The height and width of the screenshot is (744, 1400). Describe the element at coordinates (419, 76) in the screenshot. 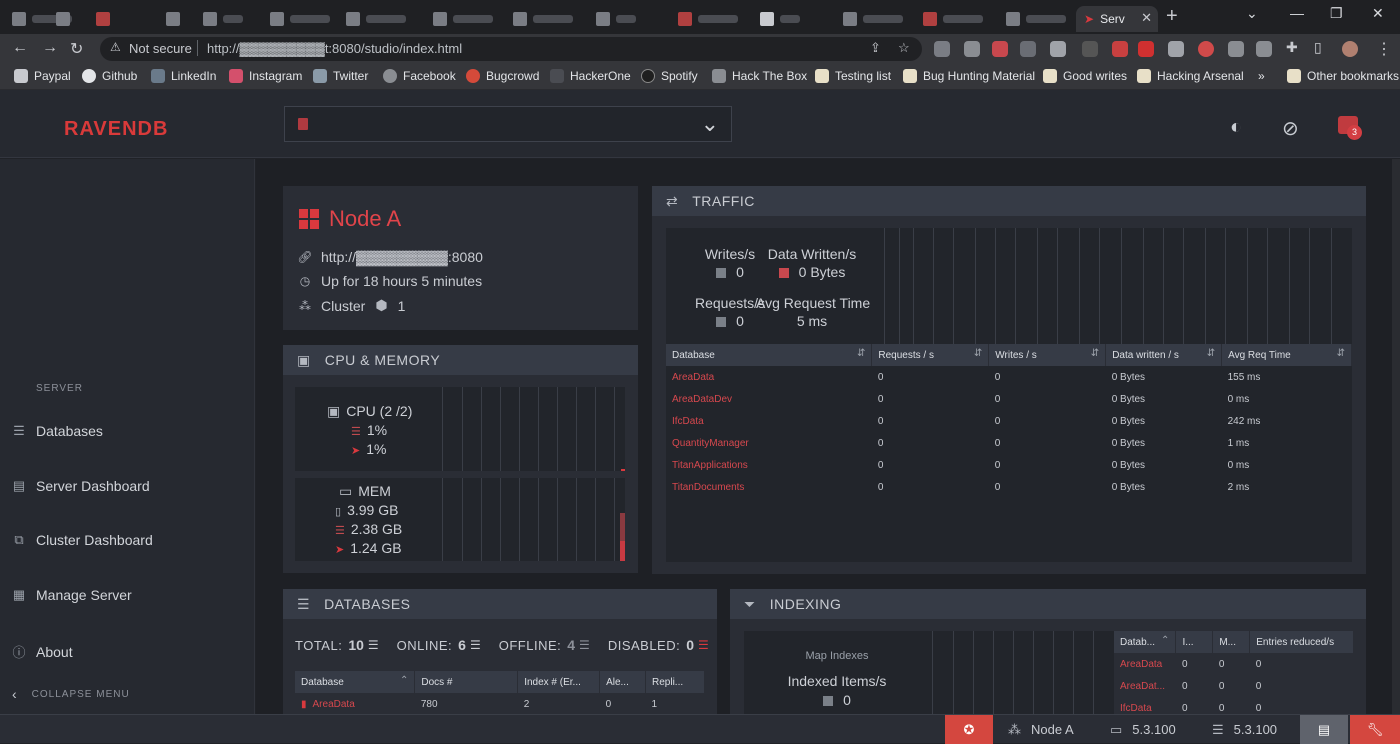

I see `bookmark-item: Facebook` at that location.